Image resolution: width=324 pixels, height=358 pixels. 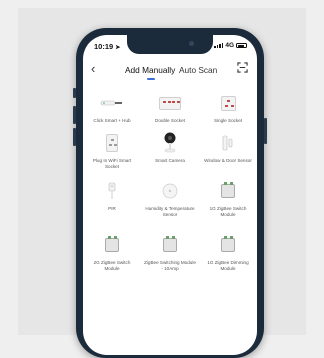 What do you see at coordinates (118, 48) in the screenshot?
I see `location-arrow-icon: ➤` at bounding box center [118, 48].